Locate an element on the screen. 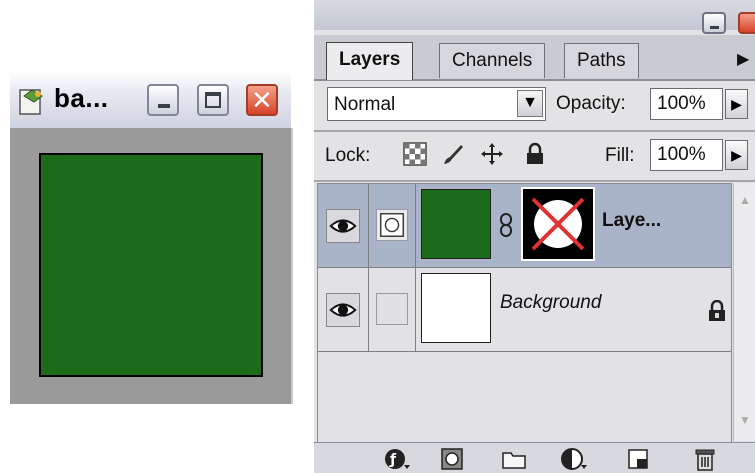  close-icon: ✕ is located at coordinates (262, 100).